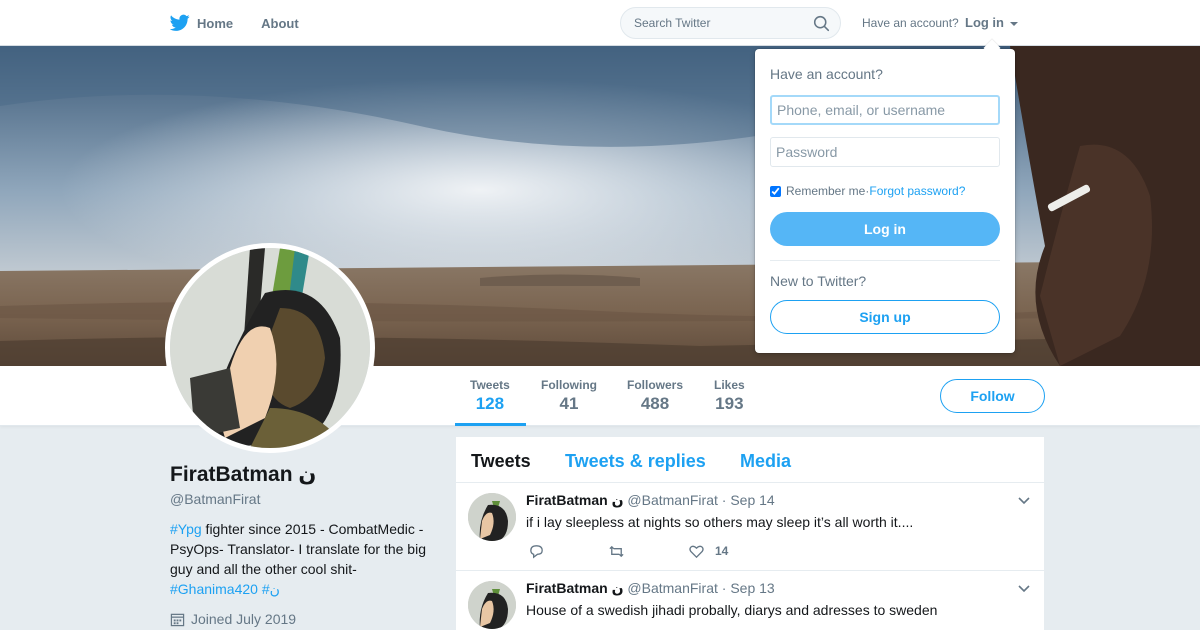 The width and height of the screenshot is (1200, 630). Describe the element at coordinates (729, 385) in the screenshot. I see `stat-label: Likes` at that location.